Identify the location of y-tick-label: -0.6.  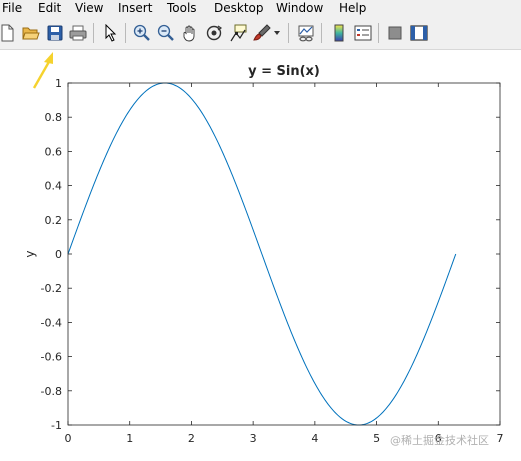
(51, 357).